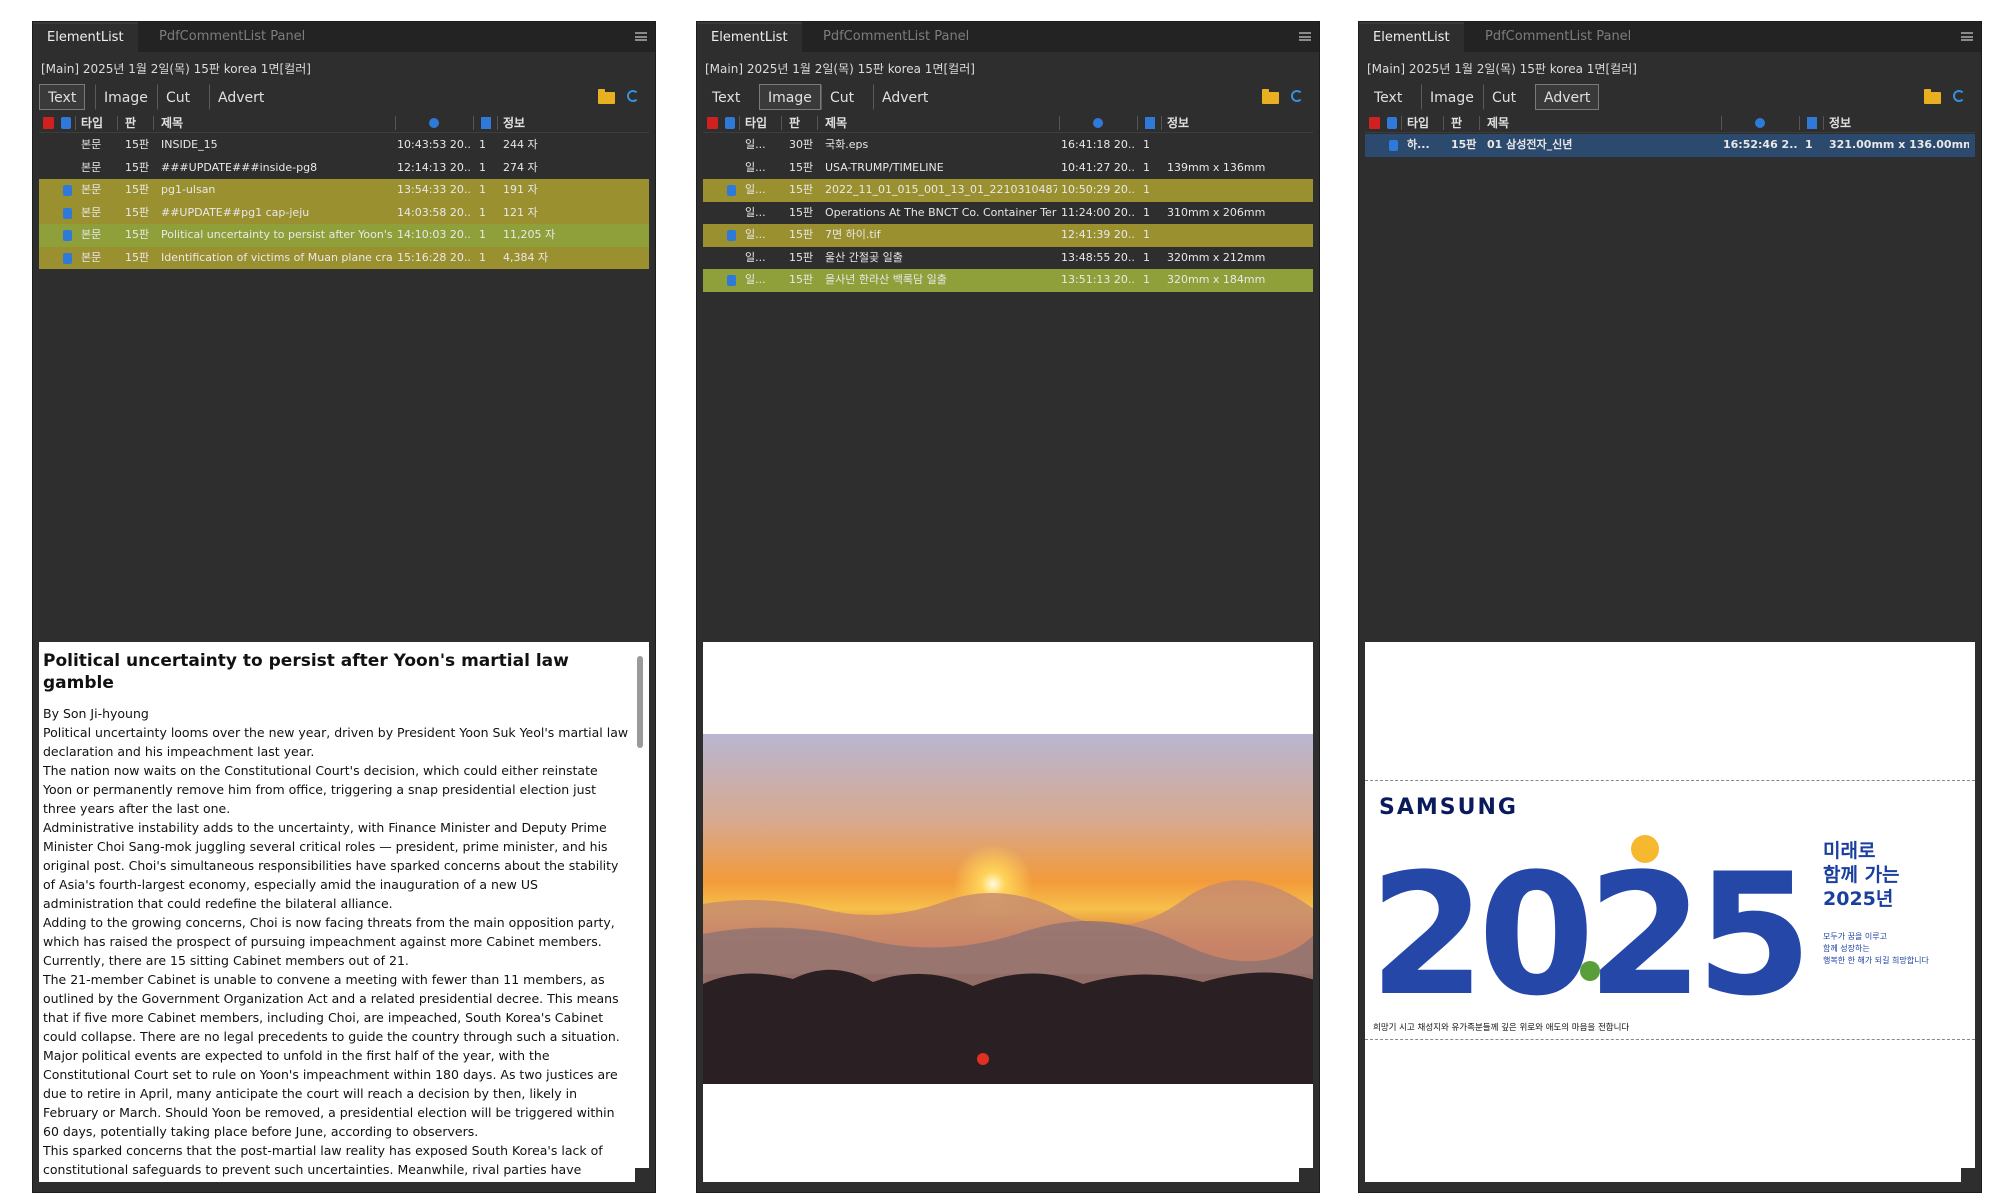 The height and width of the screenshot is (1200, 2000). I want to click on table-row: 일... 15판 7면 하이.tif 12:41:39 20... 1, so click(1008, 235).